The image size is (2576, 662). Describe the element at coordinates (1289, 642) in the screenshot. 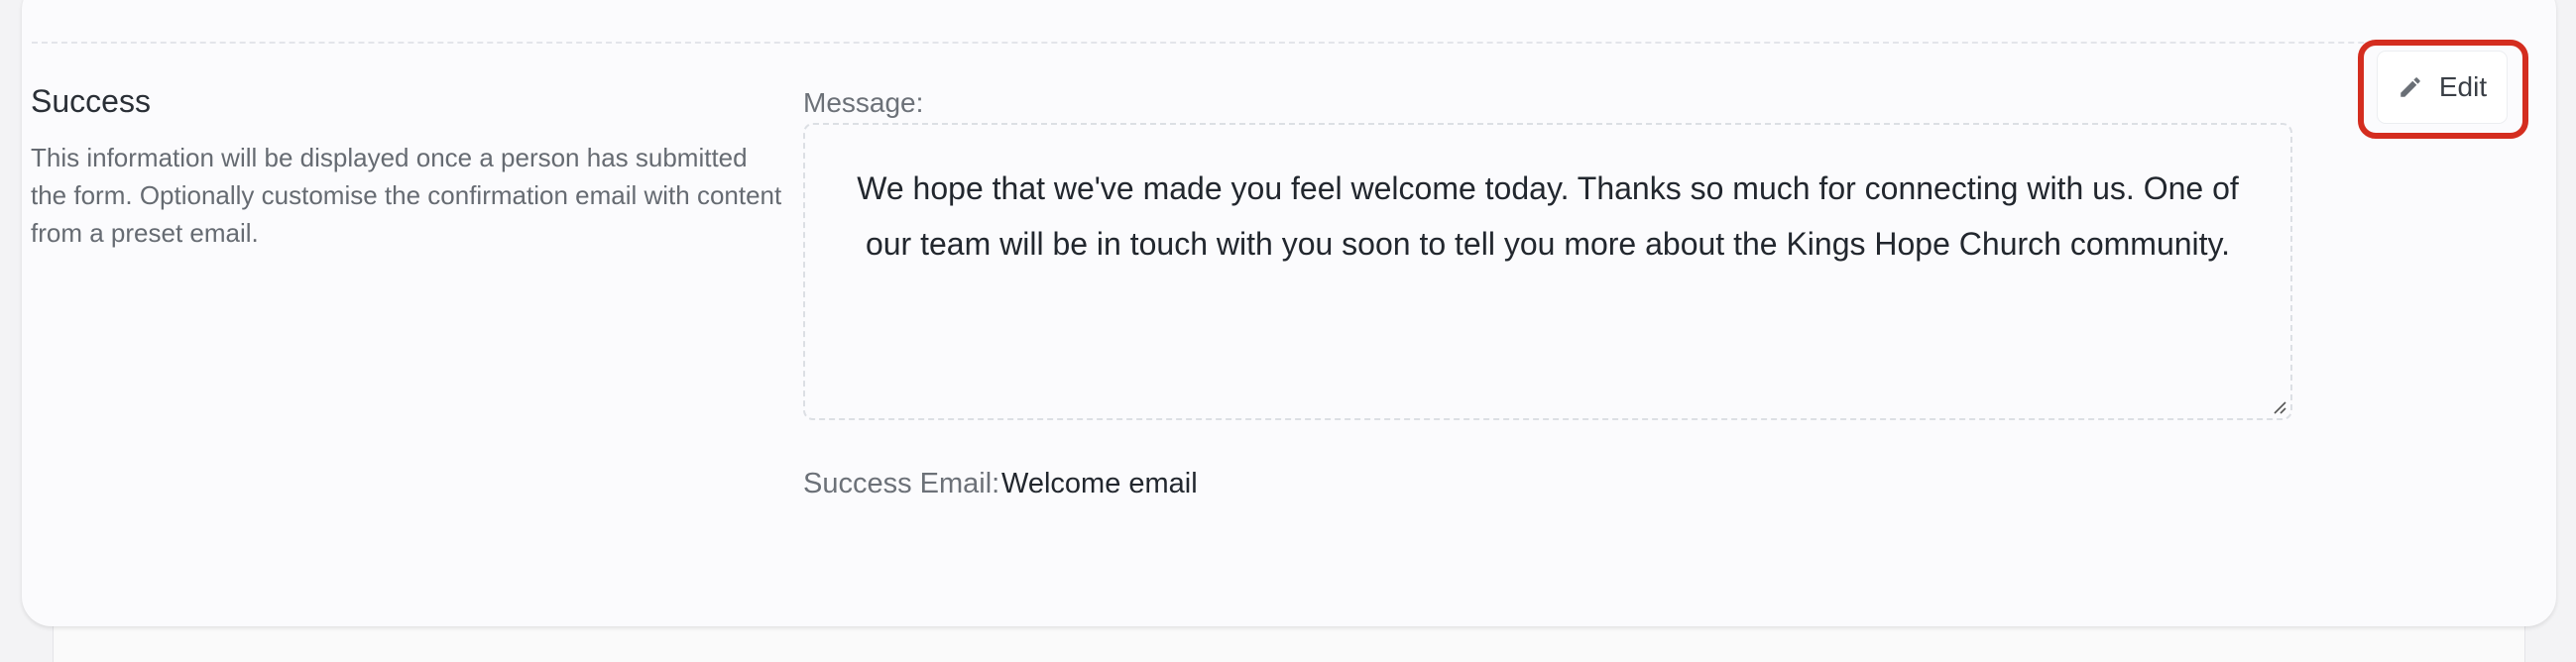

I see `card-bottom-strip` at that location.